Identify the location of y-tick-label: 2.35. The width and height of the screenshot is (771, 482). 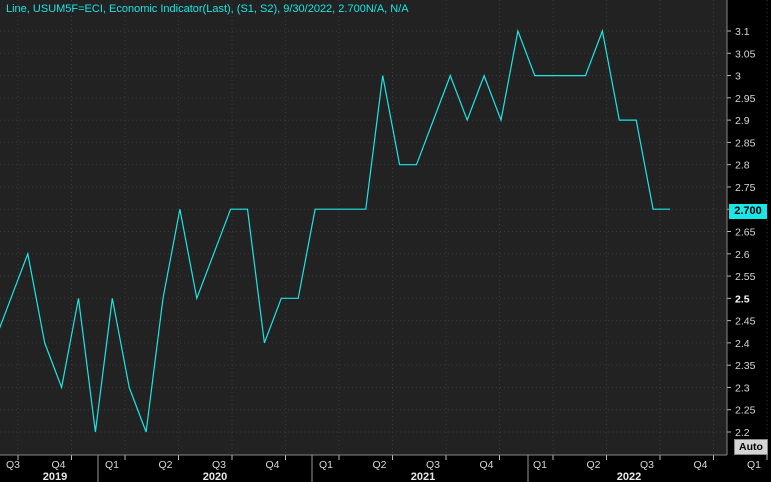
(745, 366).